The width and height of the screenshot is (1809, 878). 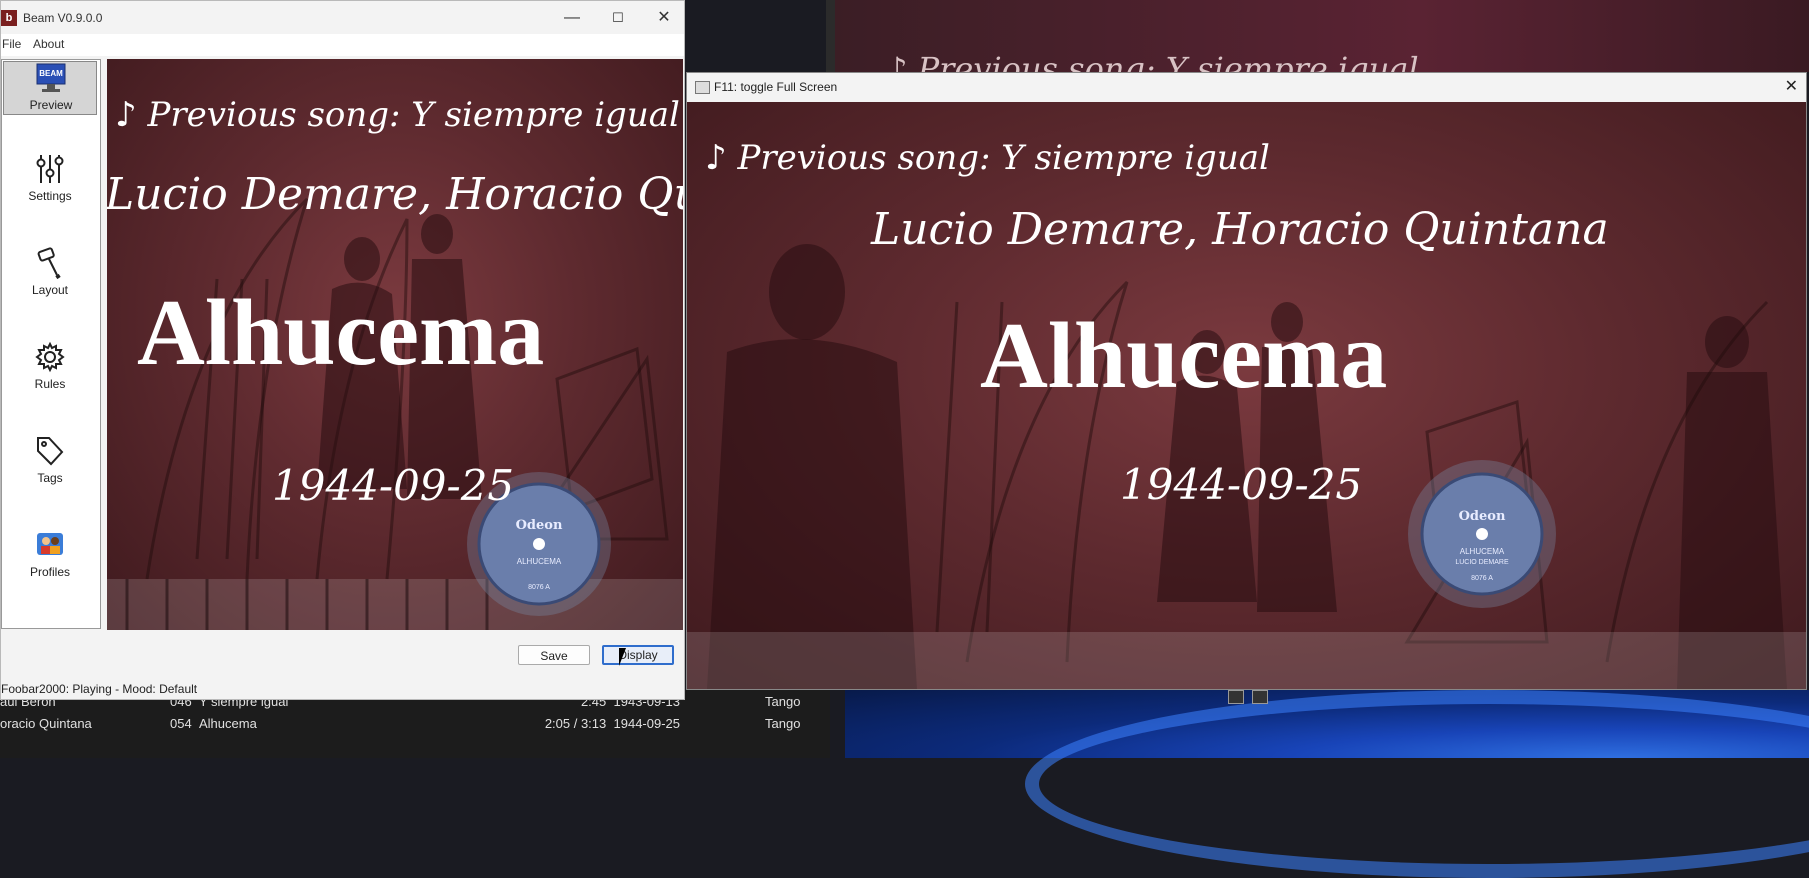 What do you see at coordinates (50, 290) in the screenshot?
I see `sidebar-item-label: Layout` at bounding box center [50, 290].